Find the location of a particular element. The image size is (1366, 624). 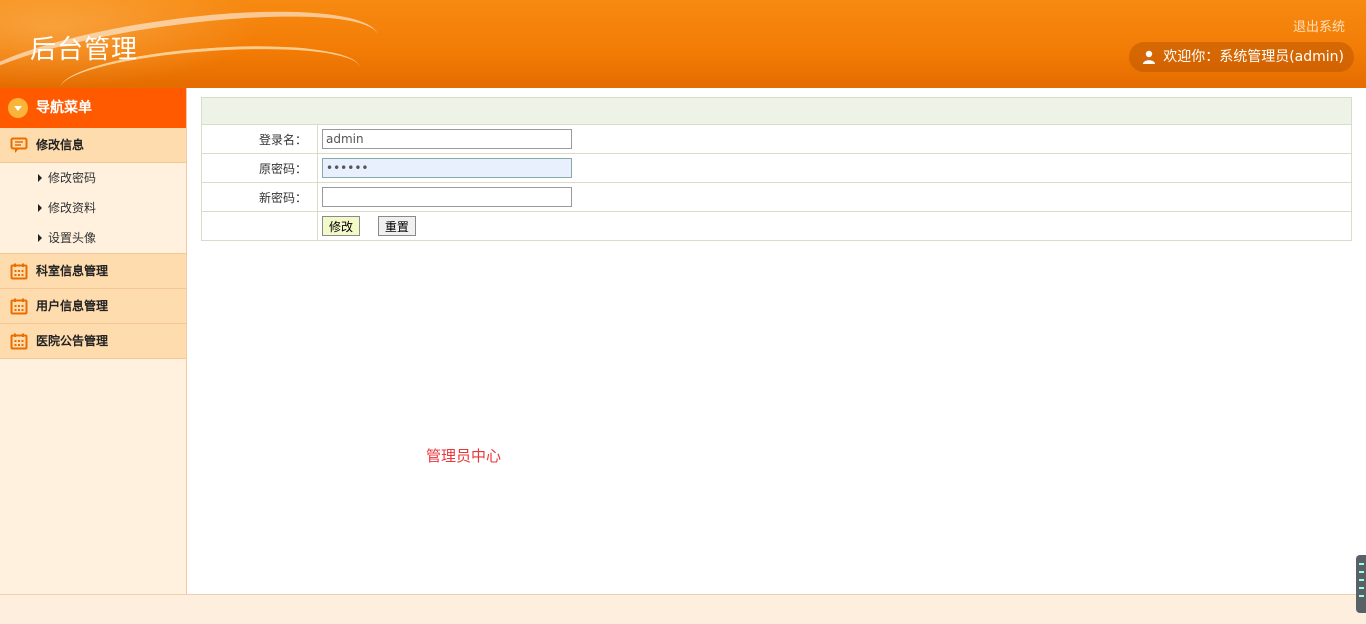

old-password-label: 原密码： is located at coordinates (259, 168).